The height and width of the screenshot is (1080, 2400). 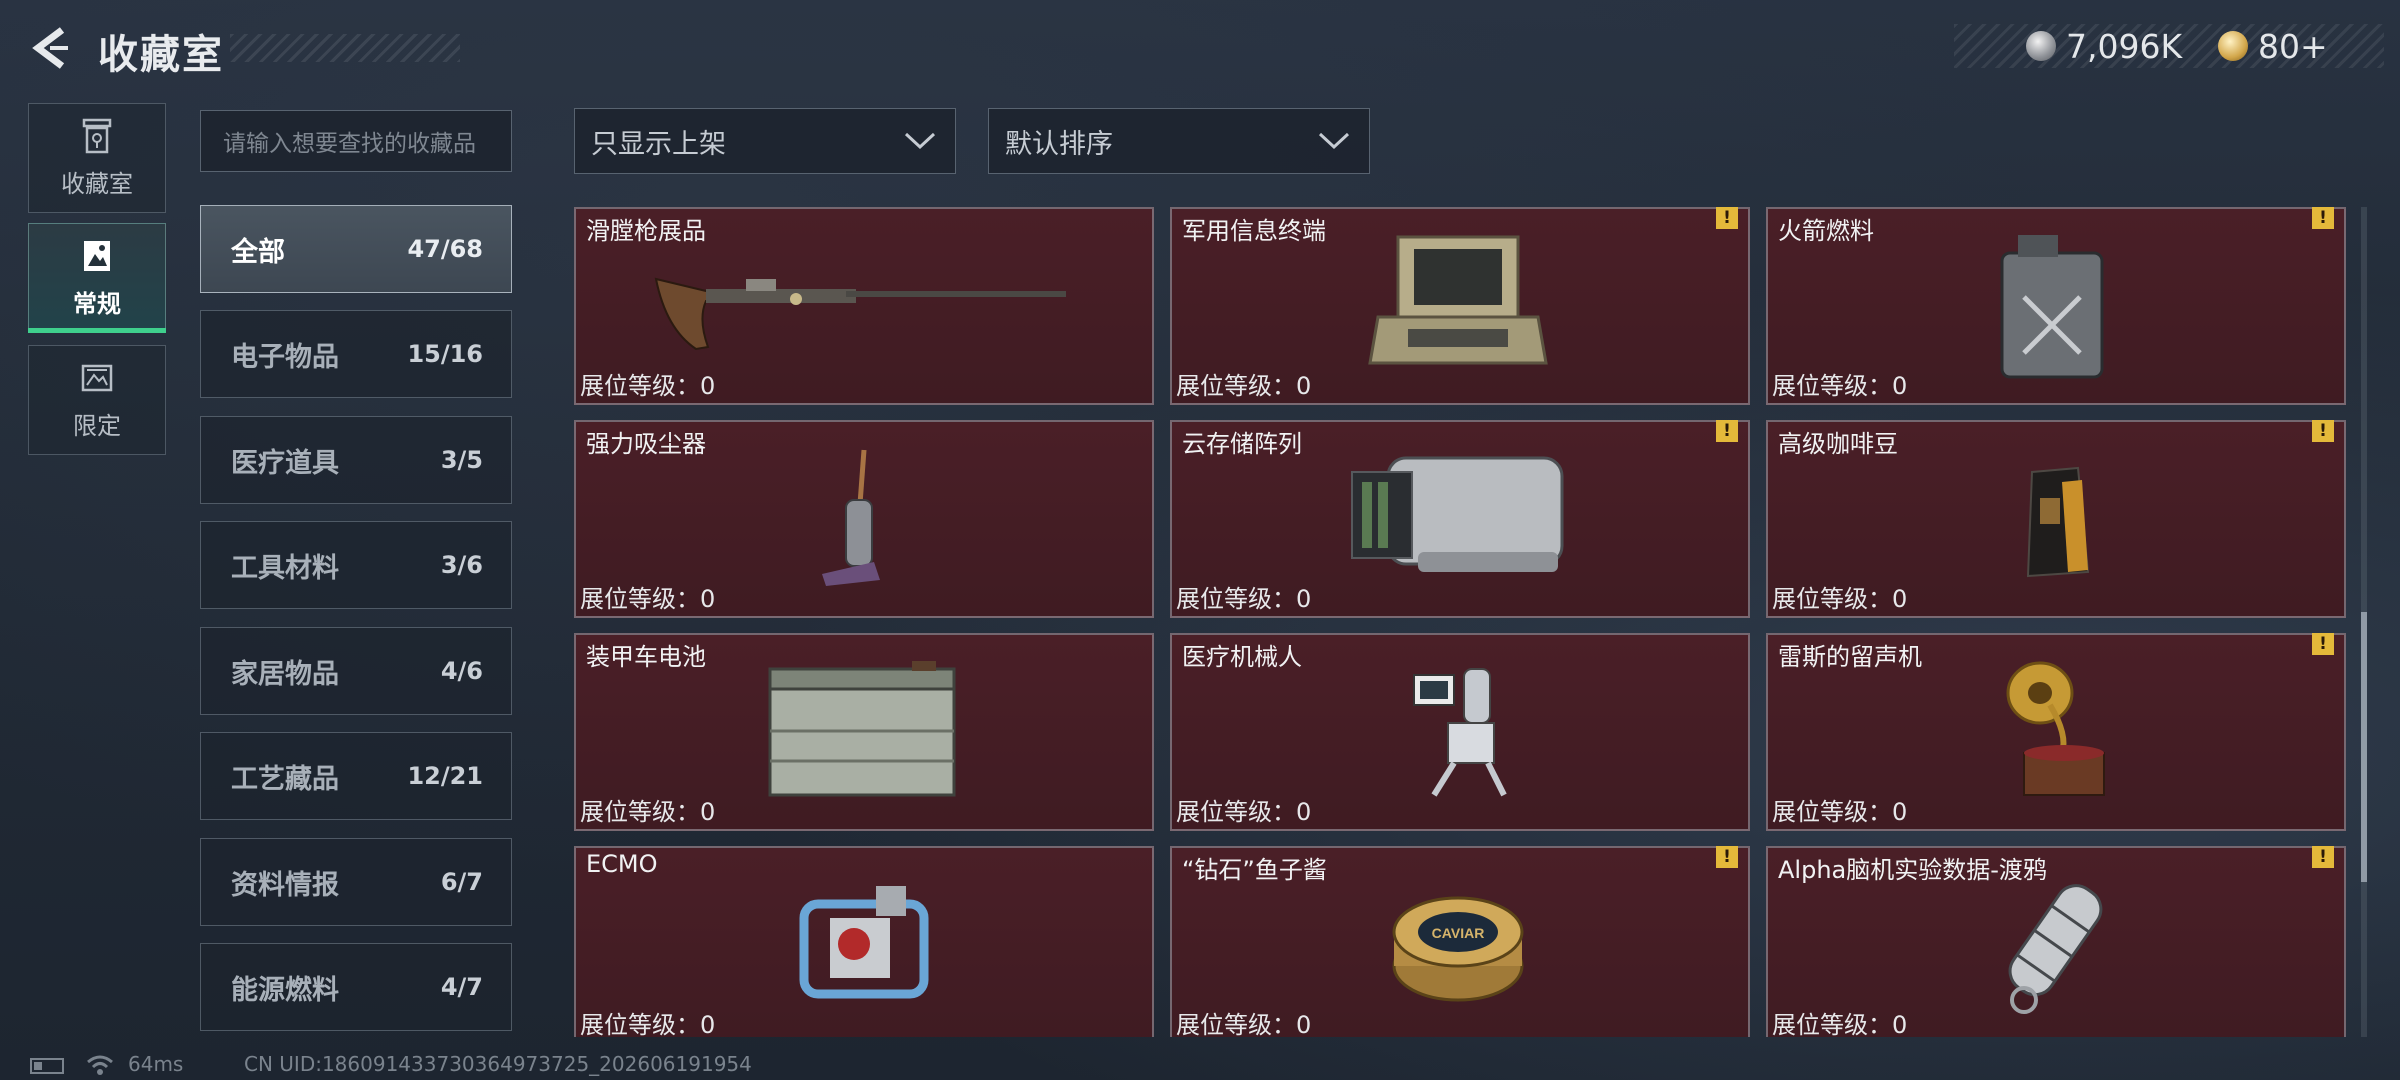 What do you see at coordinates (1254, 231) in the screenshot?
I see `item-name: 军用信息终端` at bounding box center [1254, 231].